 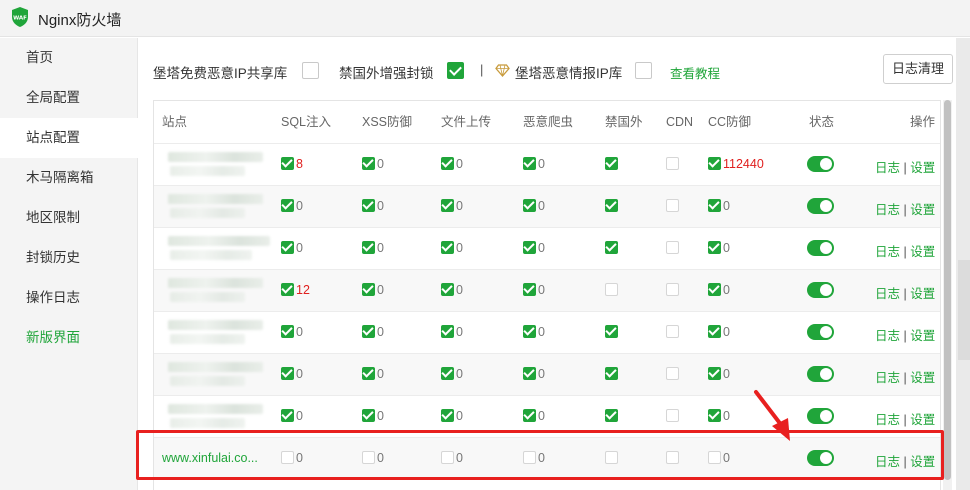 What do you see at coordinates (69, 338) in the screenshot?
I see `sidebar-item-new-ui: 新版界面` at bounding box center [69, 338].